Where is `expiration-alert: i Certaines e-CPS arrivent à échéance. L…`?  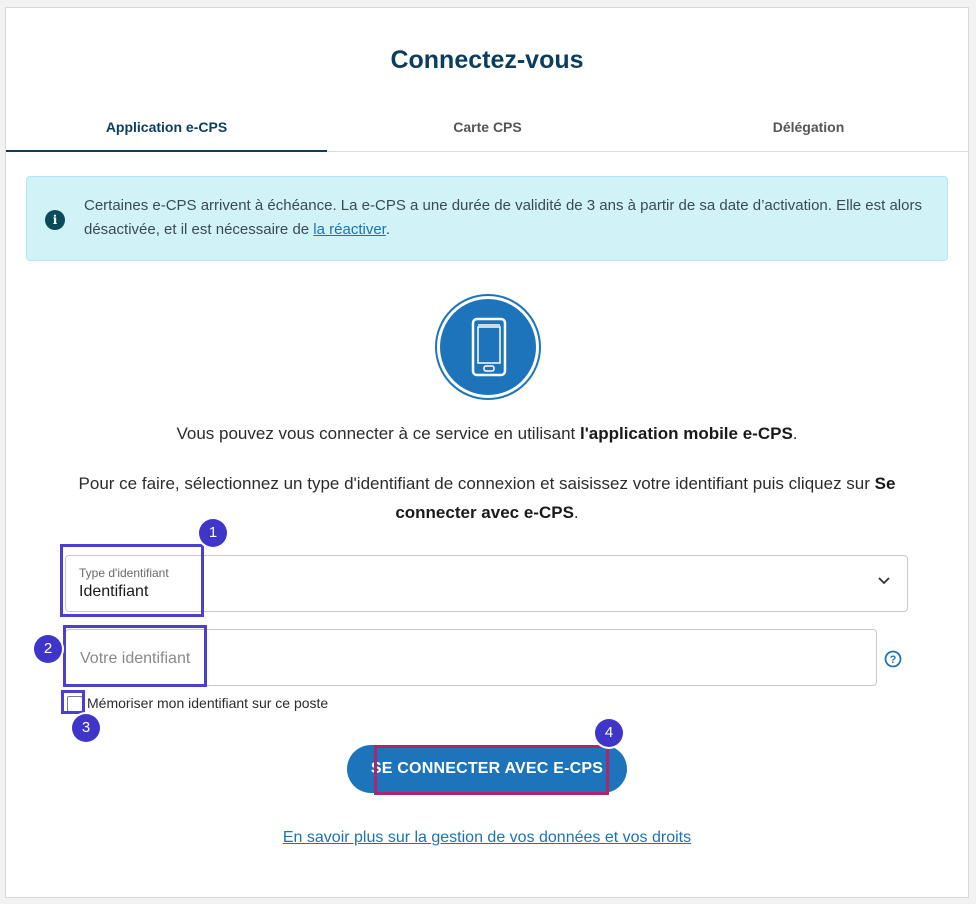 expiration-alert: i Certaines e-CPS arrivent à échéance. L… is located at coordinates (487, 218).